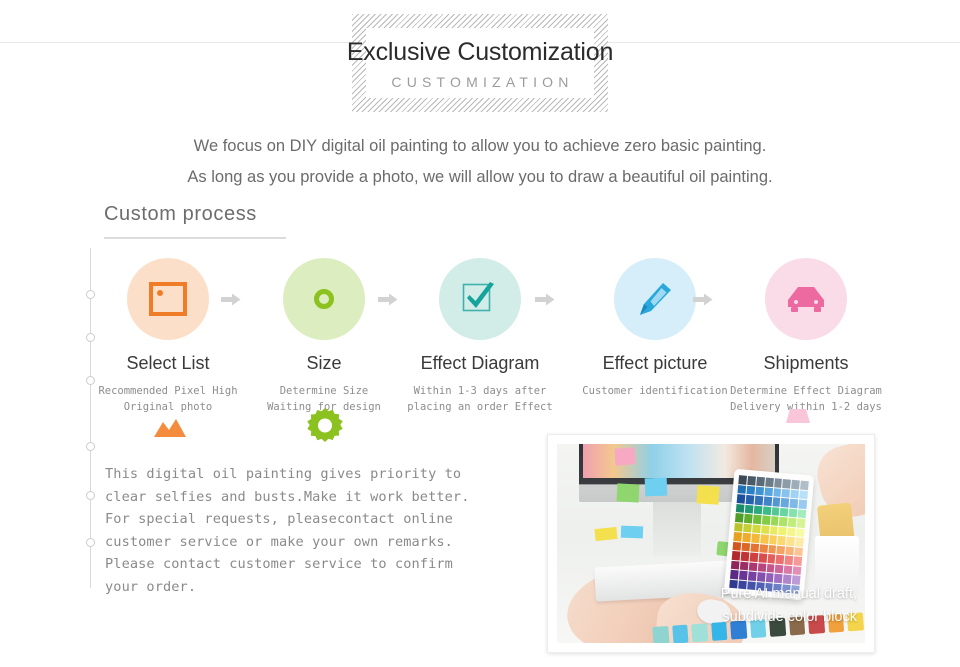 This screenshot has width=960, height=667. I want to click on step-title: Size, so click(324, 363).